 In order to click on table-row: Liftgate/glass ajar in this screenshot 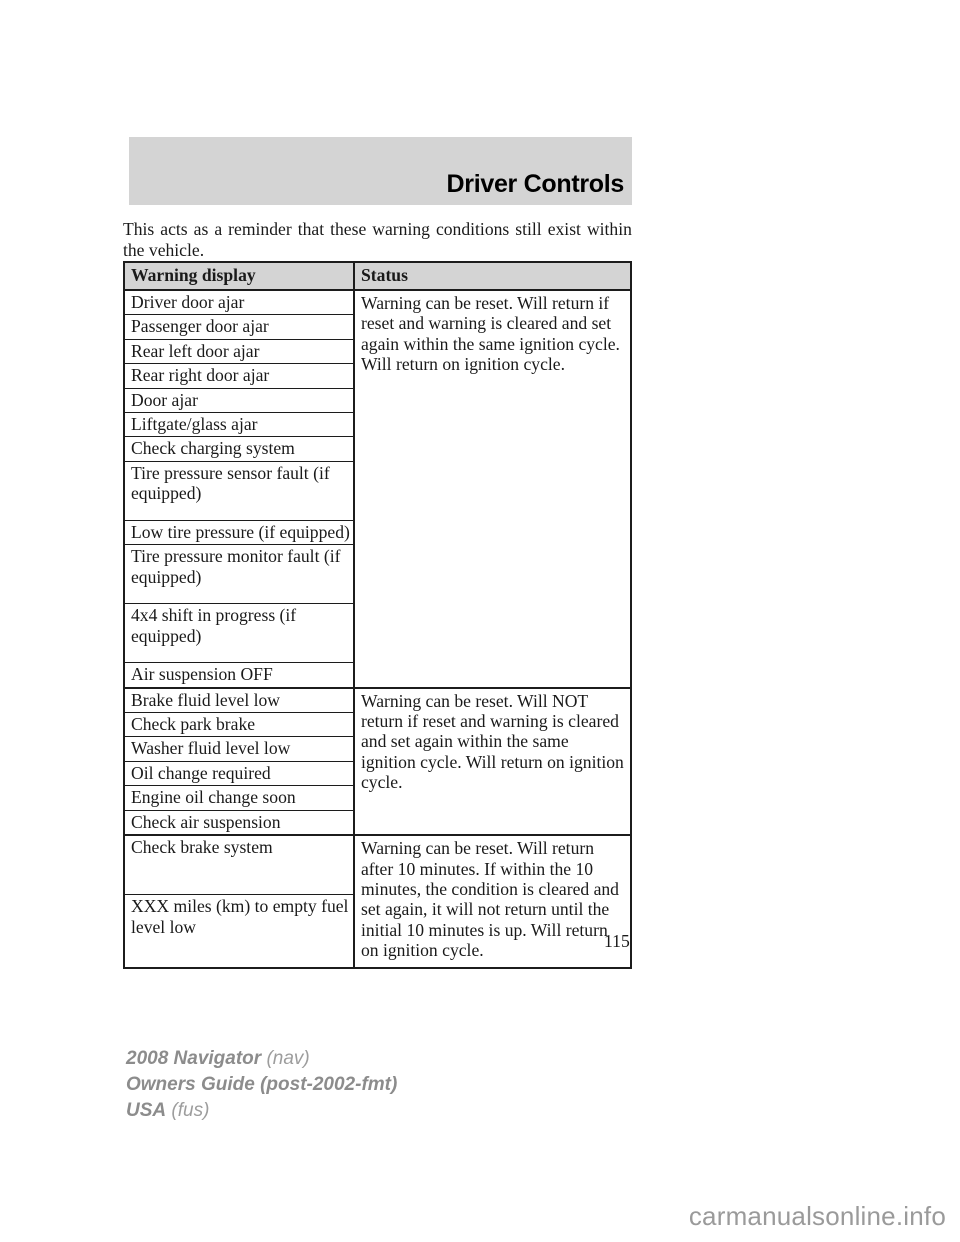, I will do `click(239, 425)`.